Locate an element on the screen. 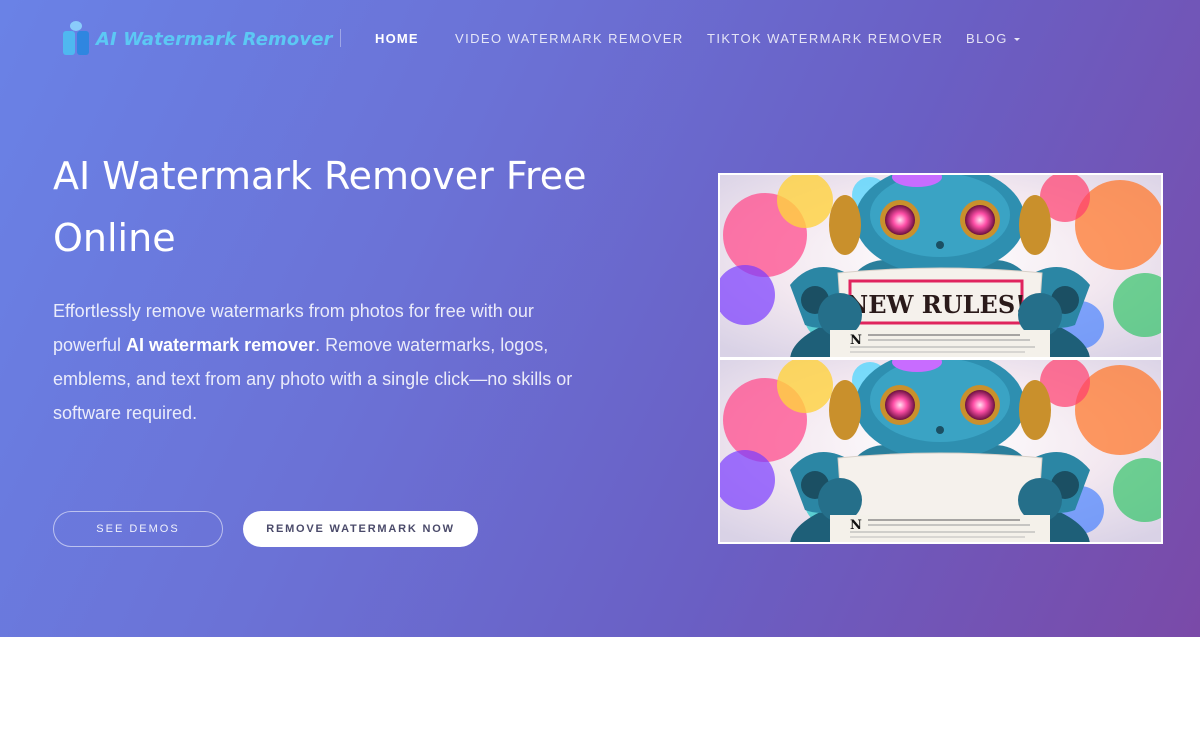  before-image: NEW RULES! N is located at coordinates (940, 266).